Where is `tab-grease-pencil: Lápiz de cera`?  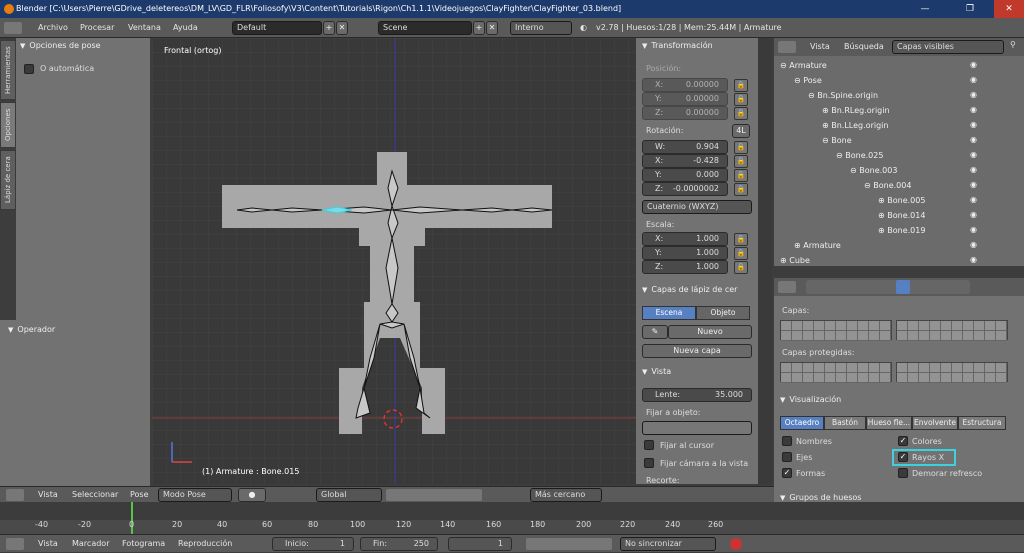 tab-grease-pencil: Lápiz de cera is located at coordinates (8, 180).